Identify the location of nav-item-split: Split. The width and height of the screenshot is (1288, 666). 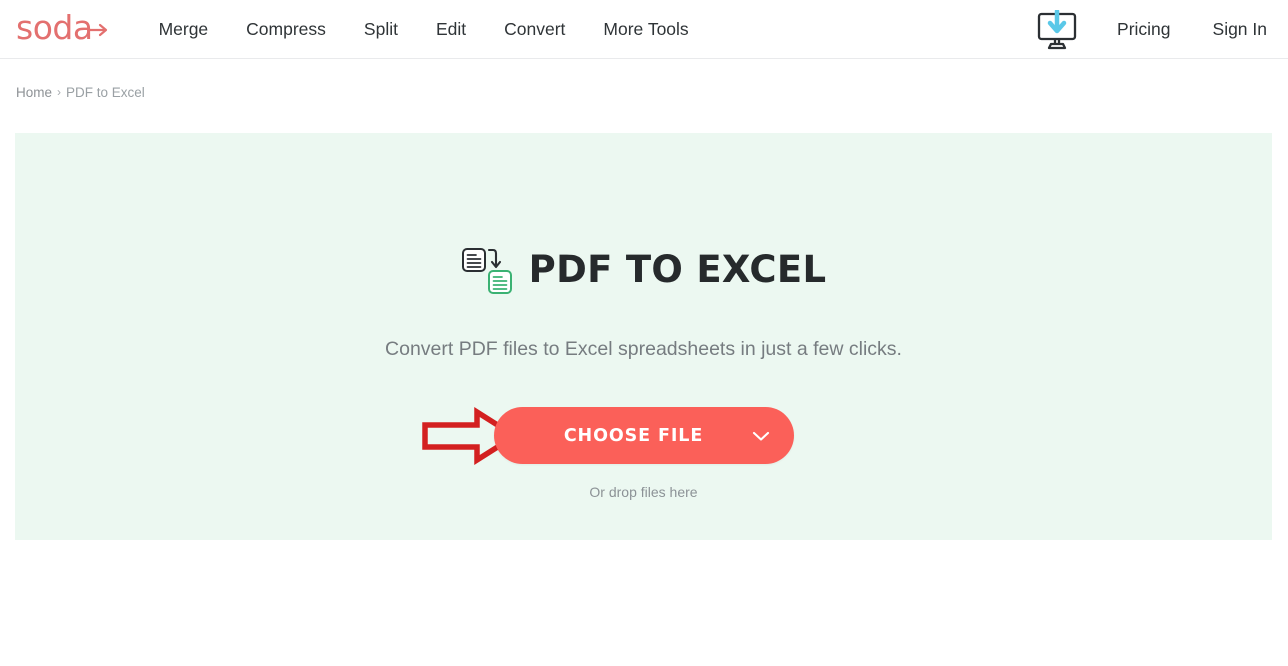
(381, 29).